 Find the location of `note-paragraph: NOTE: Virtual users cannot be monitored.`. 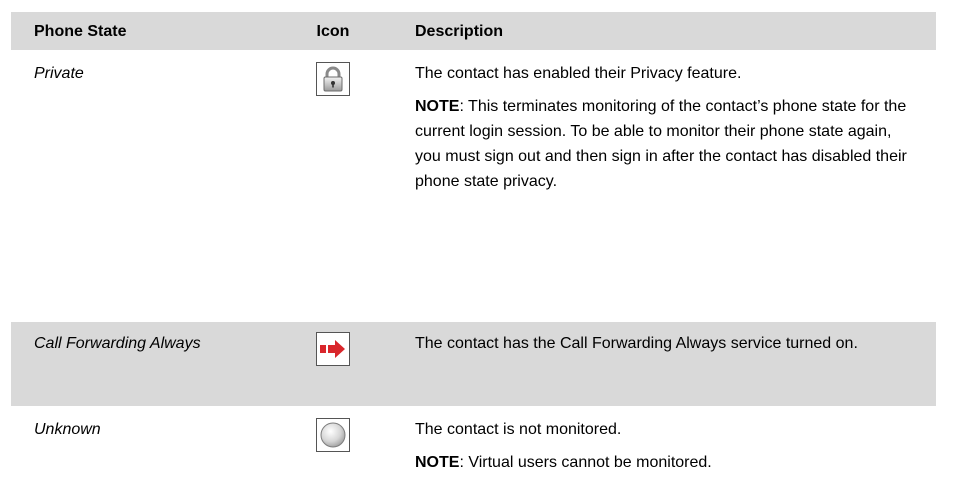

note-paragraph: NOTE: Virtual users cannot be monitored. is located at coordinates (666, 462).